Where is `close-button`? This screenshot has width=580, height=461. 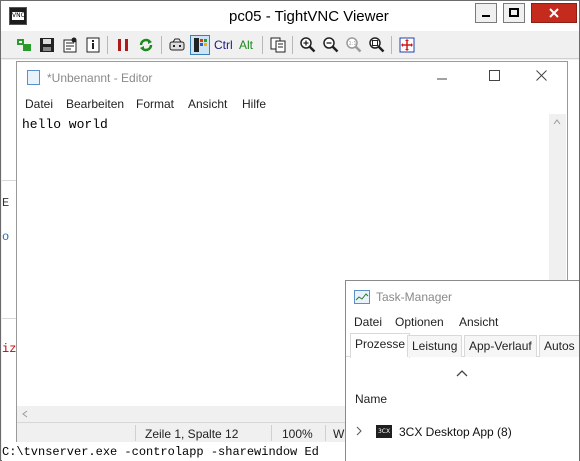
close-button is located at coordinates (554, 13).